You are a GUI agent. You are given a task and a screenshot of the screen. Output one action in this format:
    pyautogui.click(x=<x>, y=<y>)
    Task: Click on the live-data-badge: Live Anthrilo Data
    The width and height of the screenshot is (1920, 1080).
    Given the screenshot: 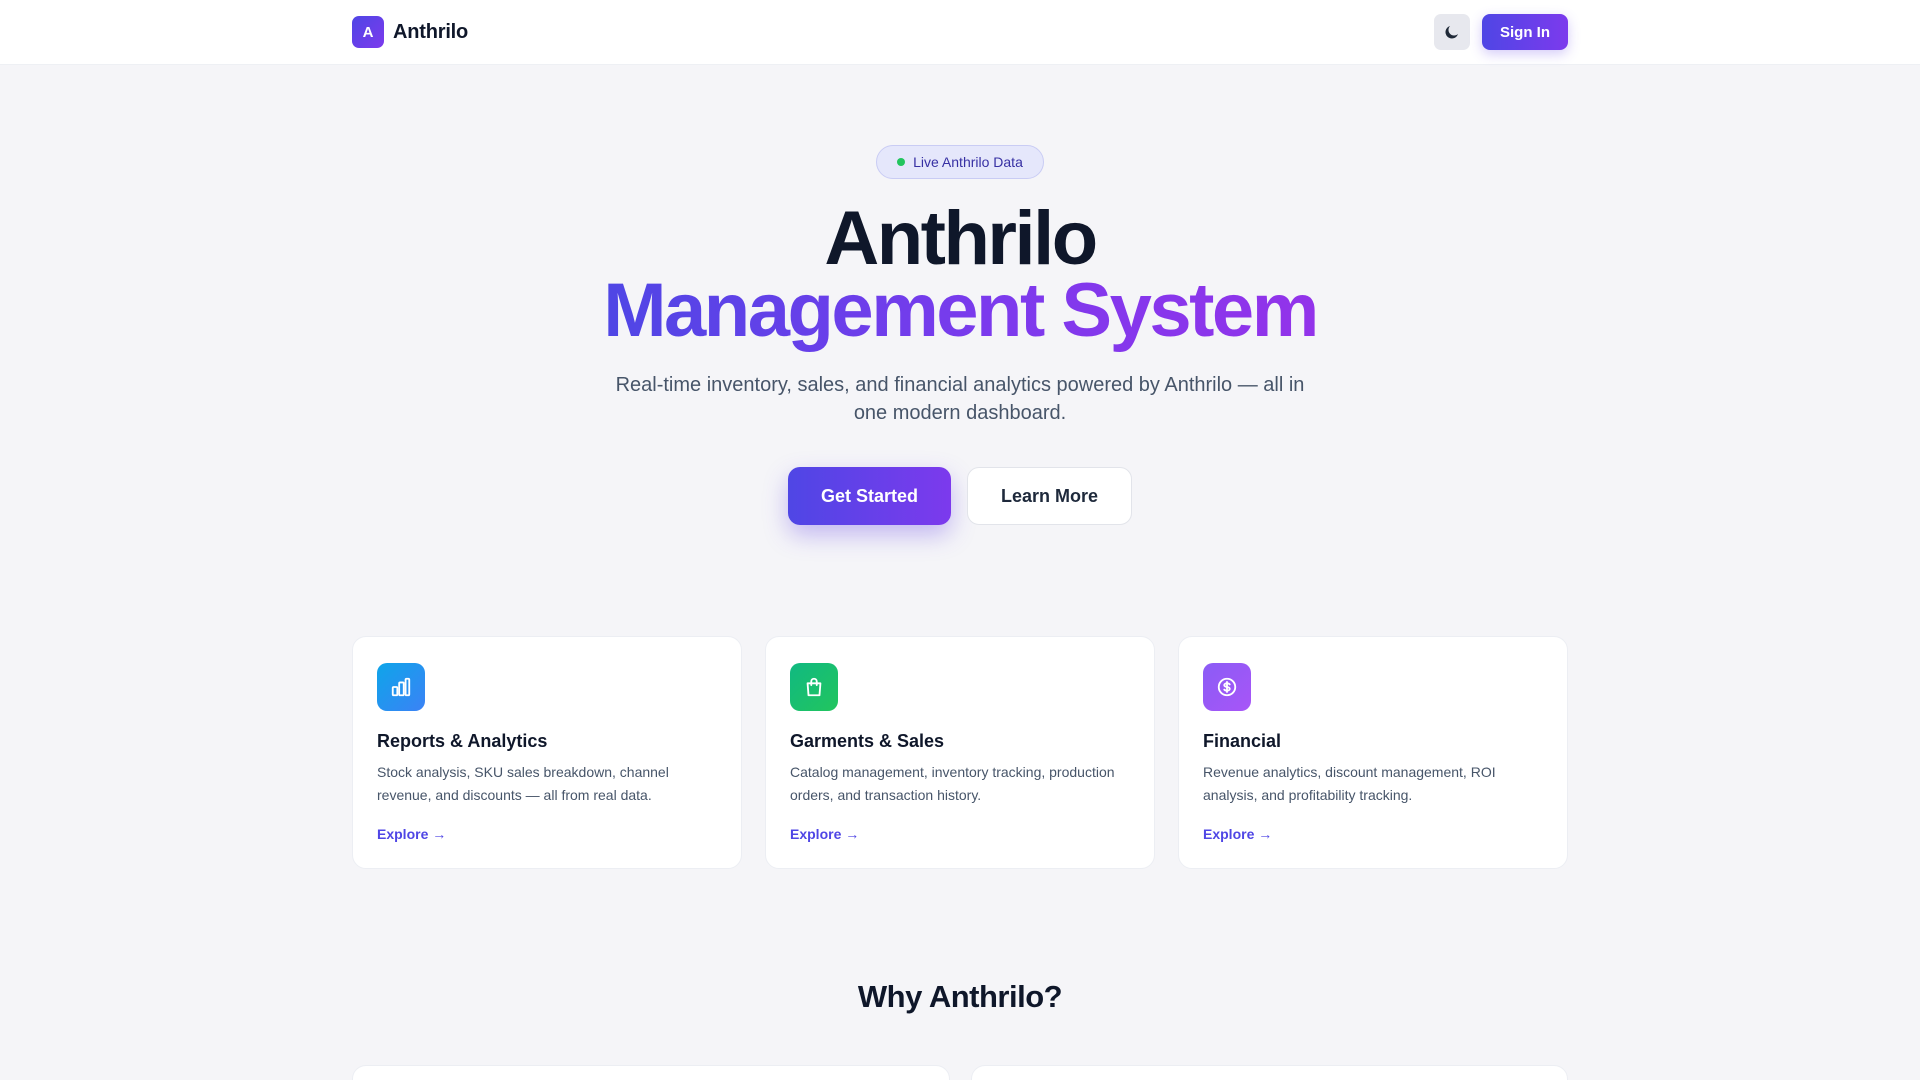 What is the action you would take?
    pyautogui.click(x=960, y=162)
    